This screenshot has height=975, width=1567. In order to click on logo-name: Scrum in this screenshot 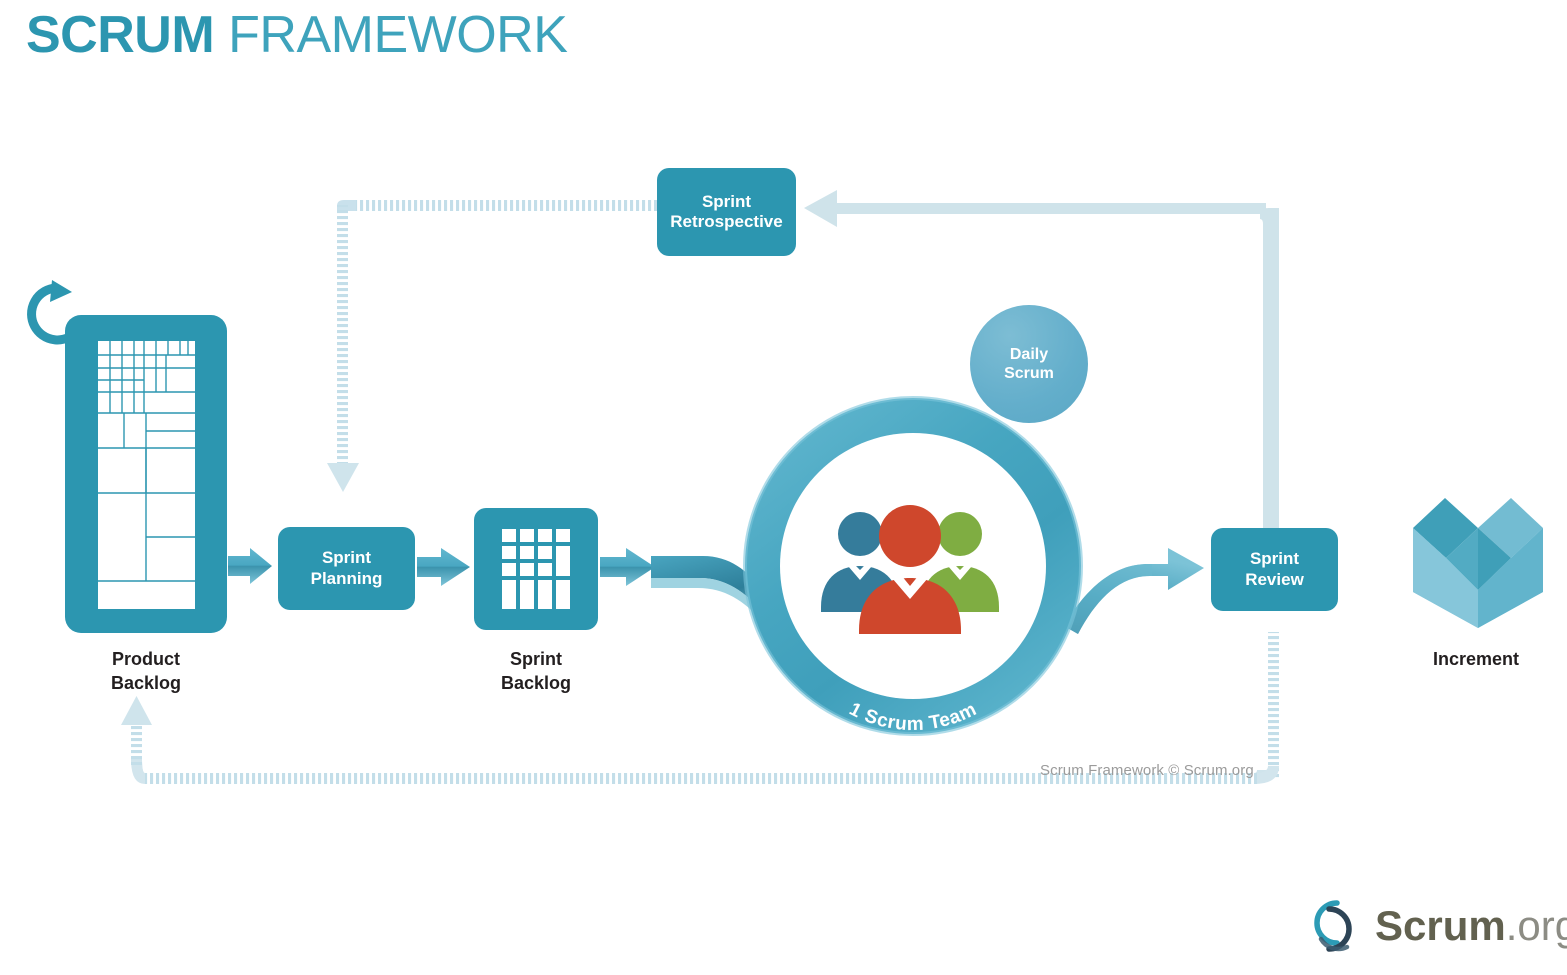, I will do `click(1440, 925)`.